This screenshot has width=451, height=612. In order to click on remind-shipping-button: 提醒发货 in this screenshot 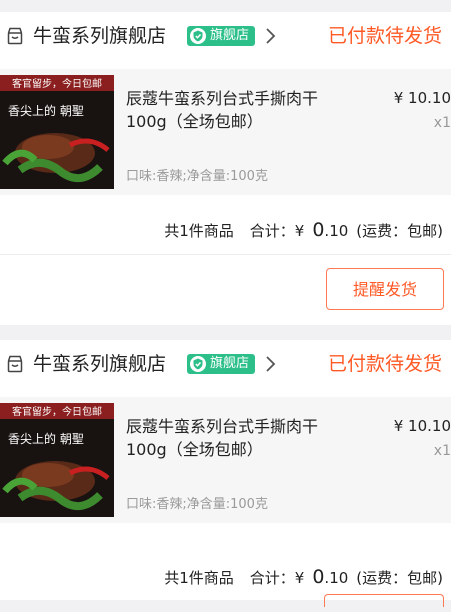, I will do `click(385, 289)`.